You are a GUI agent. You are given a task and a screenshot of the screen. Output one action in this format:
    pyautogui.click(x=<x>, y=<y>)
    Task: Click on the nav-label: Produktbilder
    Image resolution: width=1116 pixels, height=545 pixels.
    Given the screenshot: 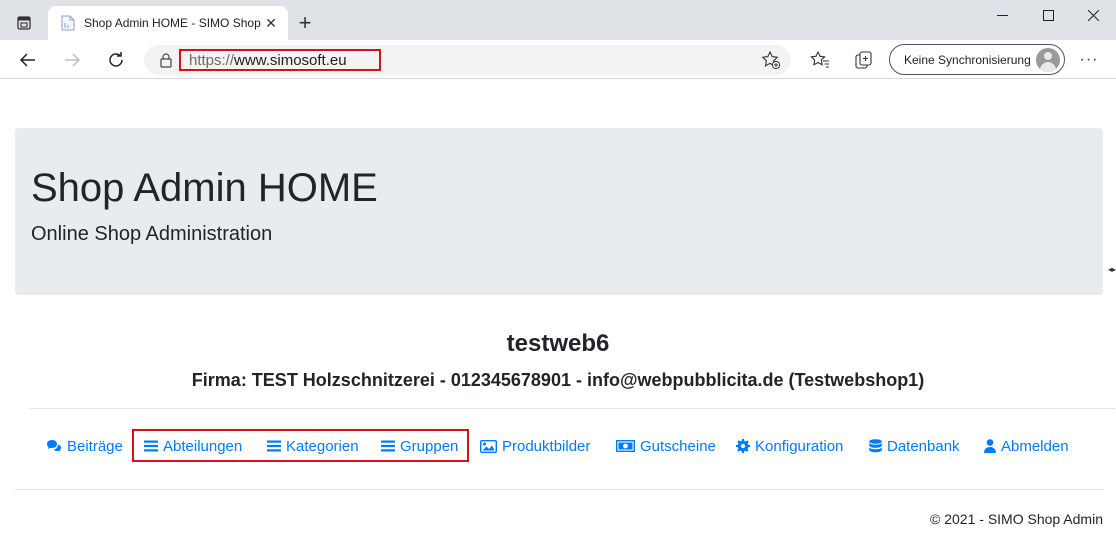 What is the action you would take?
    pyautogui.click(x=546, y=446)
    